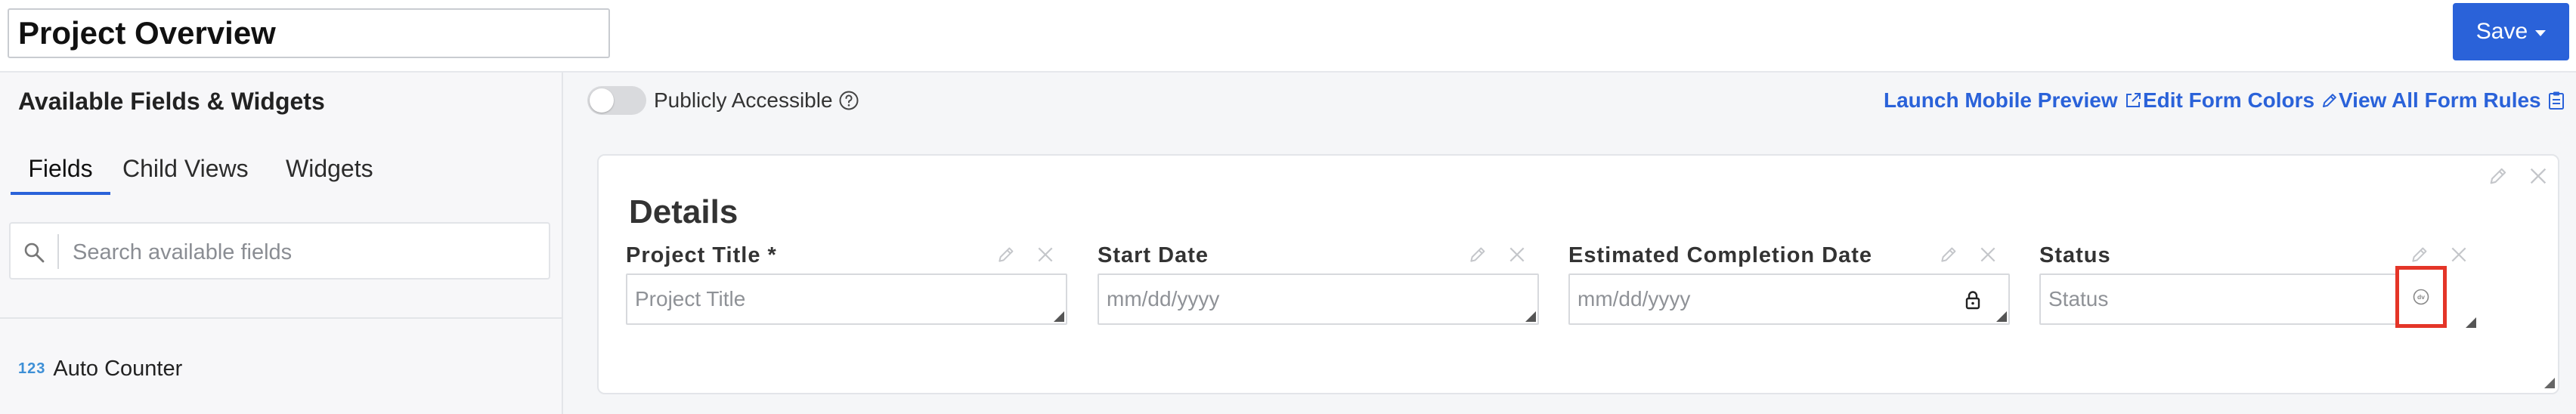 This screenshot has width=2576, height=414. Describe the element at coordinates (118, 369) in the screenshot. I see `field-item-label: Auto Counter` at that location.